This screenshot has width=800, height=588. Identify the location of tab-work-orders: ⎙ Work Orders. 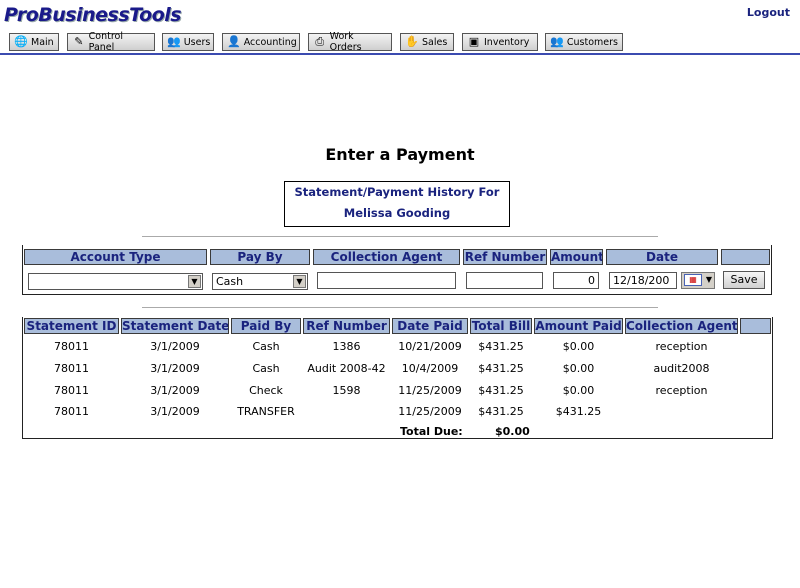
(350, 42).